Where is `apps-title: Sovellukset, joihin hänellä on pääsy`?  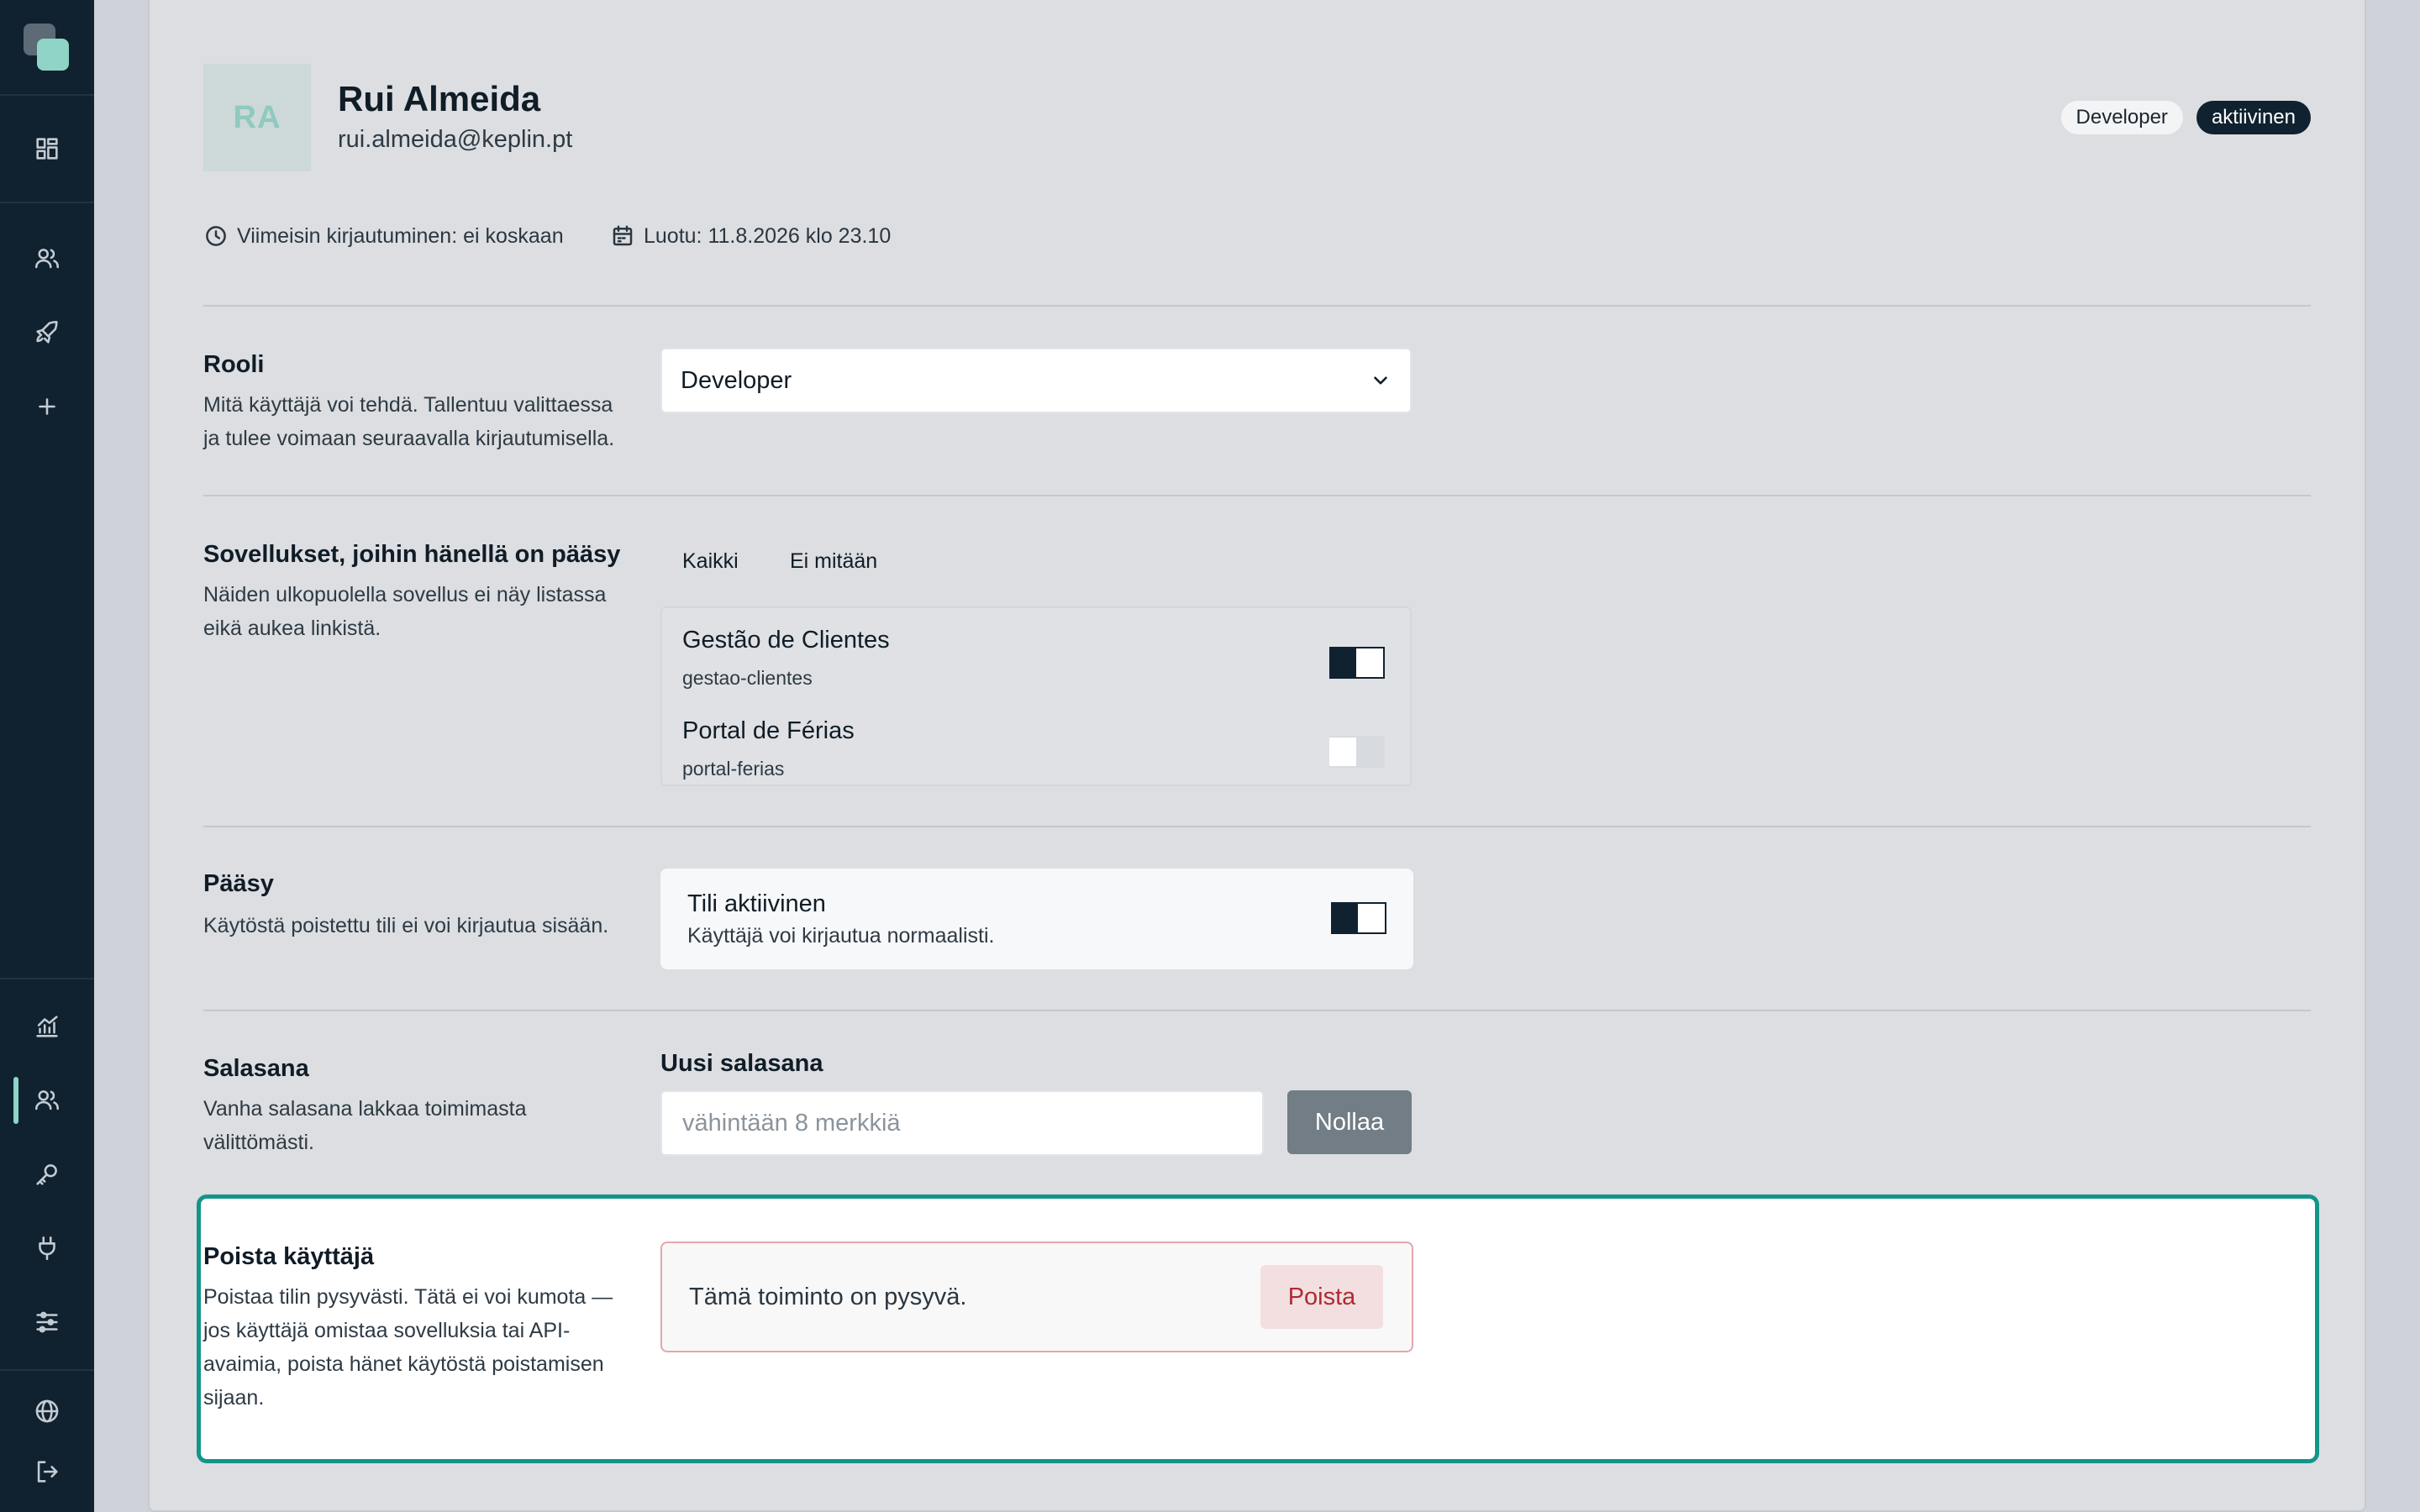 apps-title: Sovellukset, joihin hänellä on pääsy is located at coordinates (412, 554).